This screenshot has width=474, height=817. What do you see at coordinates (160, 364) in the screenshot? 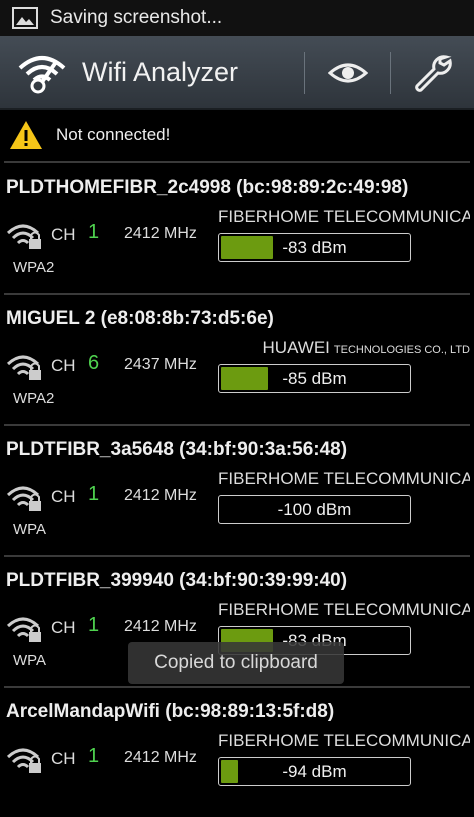
I see `frequency: 2437 MHz` at bounding box center [160, 364].